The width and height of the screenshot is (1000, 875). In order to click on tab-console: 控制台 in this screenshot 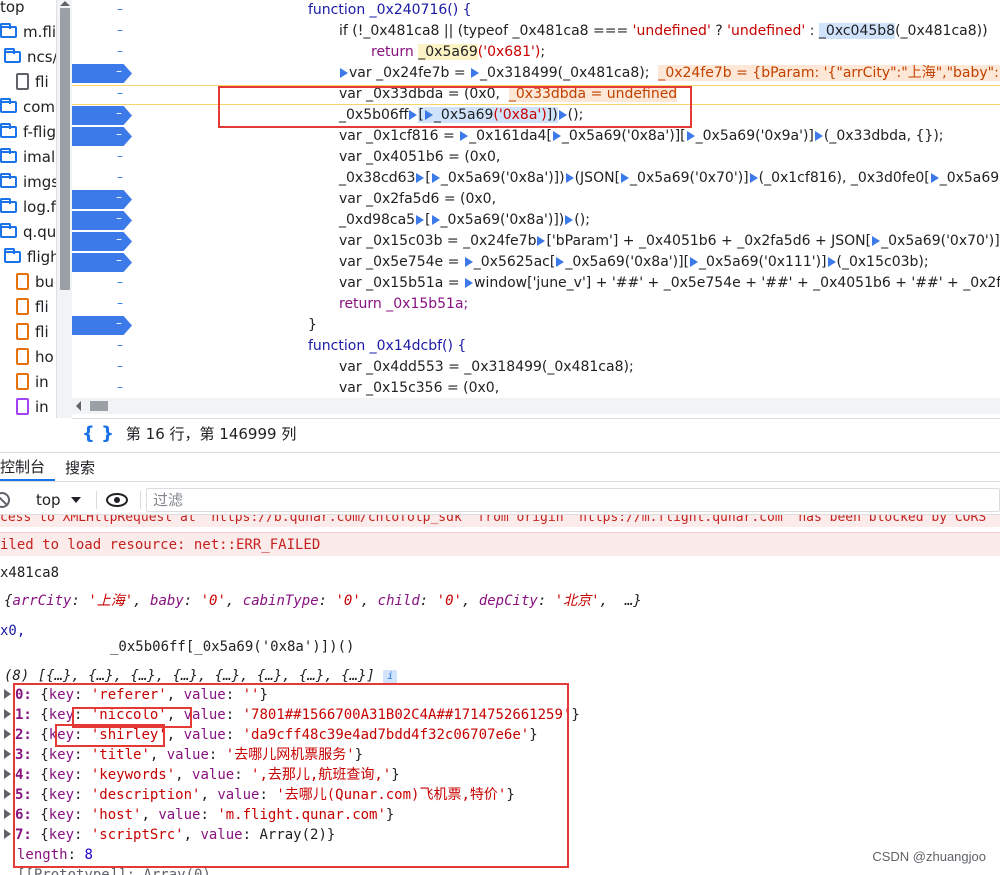, I will do `click(28, 467)`.